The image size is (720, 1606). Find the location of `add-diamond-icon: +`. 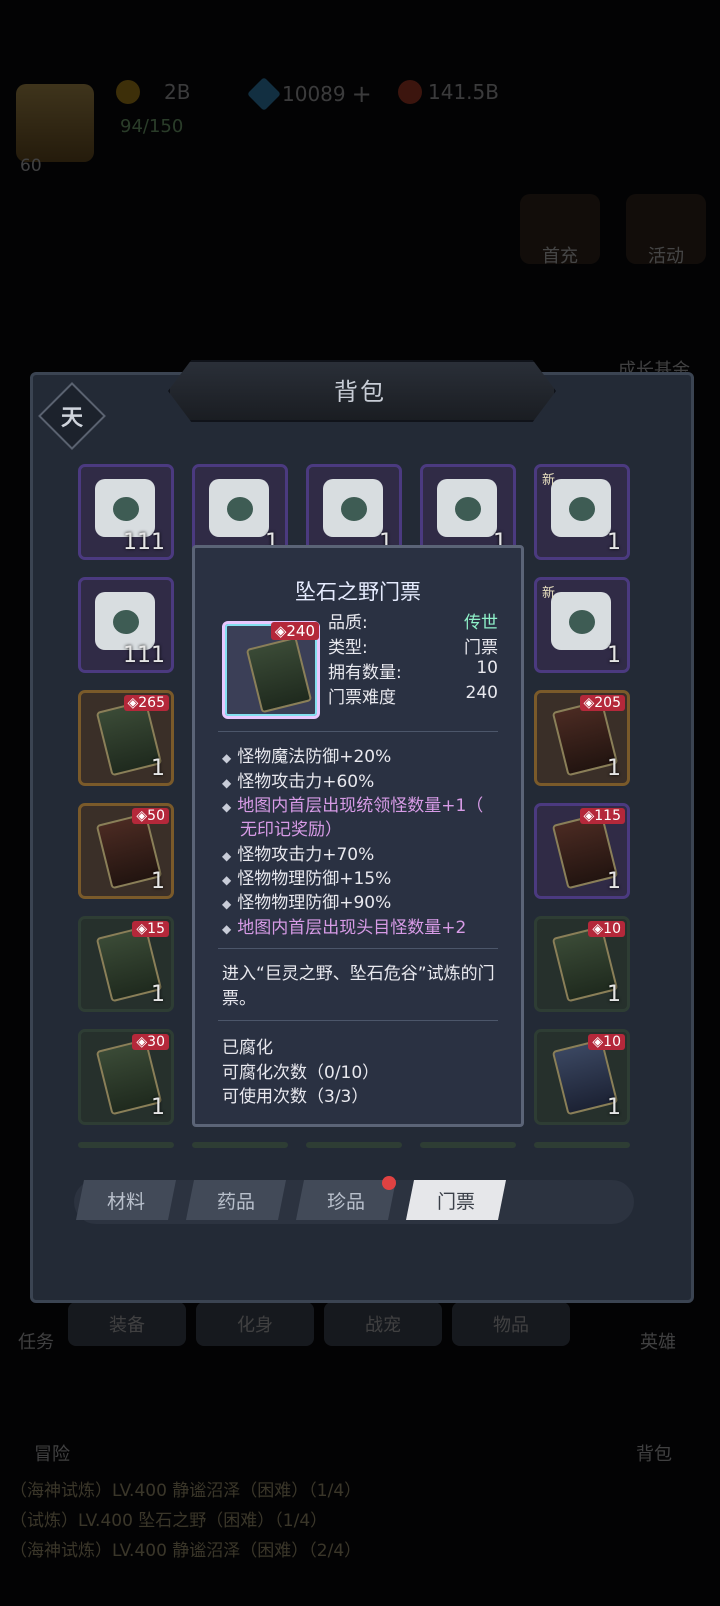

add-diamond-icon: + is located at coordinates (362, 94).